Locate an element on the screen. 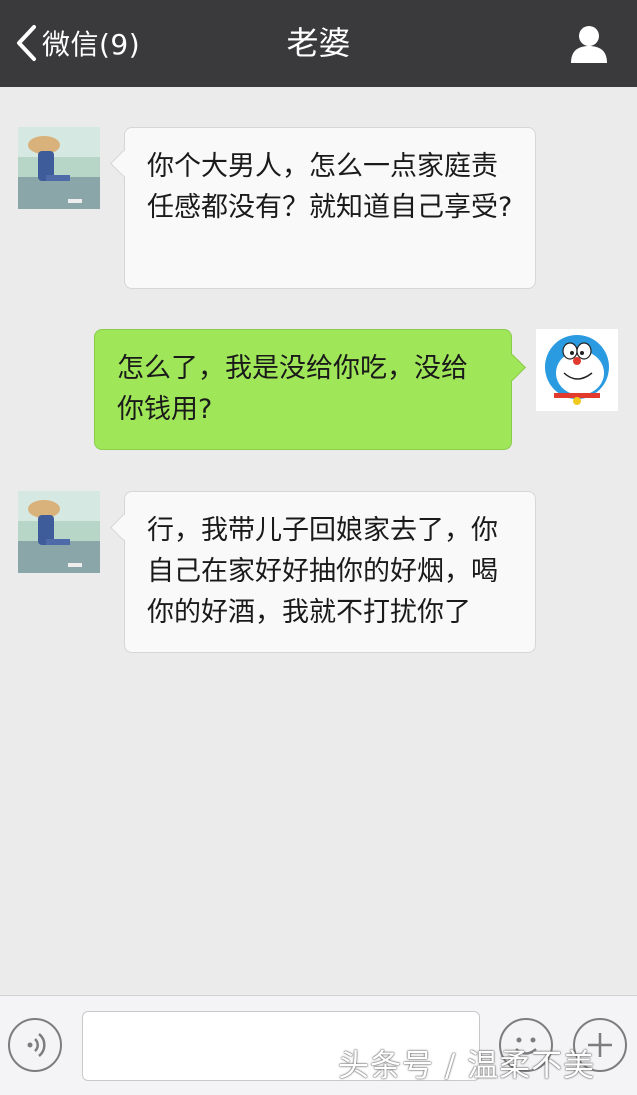 The height and width of the screenshot is (1095, 637). incoming-message: 行，我带儿子回娘家去了，你自己在家好好抽你的好烟，喝你的好酒，我就不打扰你了 is located at coordinates (323, 572).